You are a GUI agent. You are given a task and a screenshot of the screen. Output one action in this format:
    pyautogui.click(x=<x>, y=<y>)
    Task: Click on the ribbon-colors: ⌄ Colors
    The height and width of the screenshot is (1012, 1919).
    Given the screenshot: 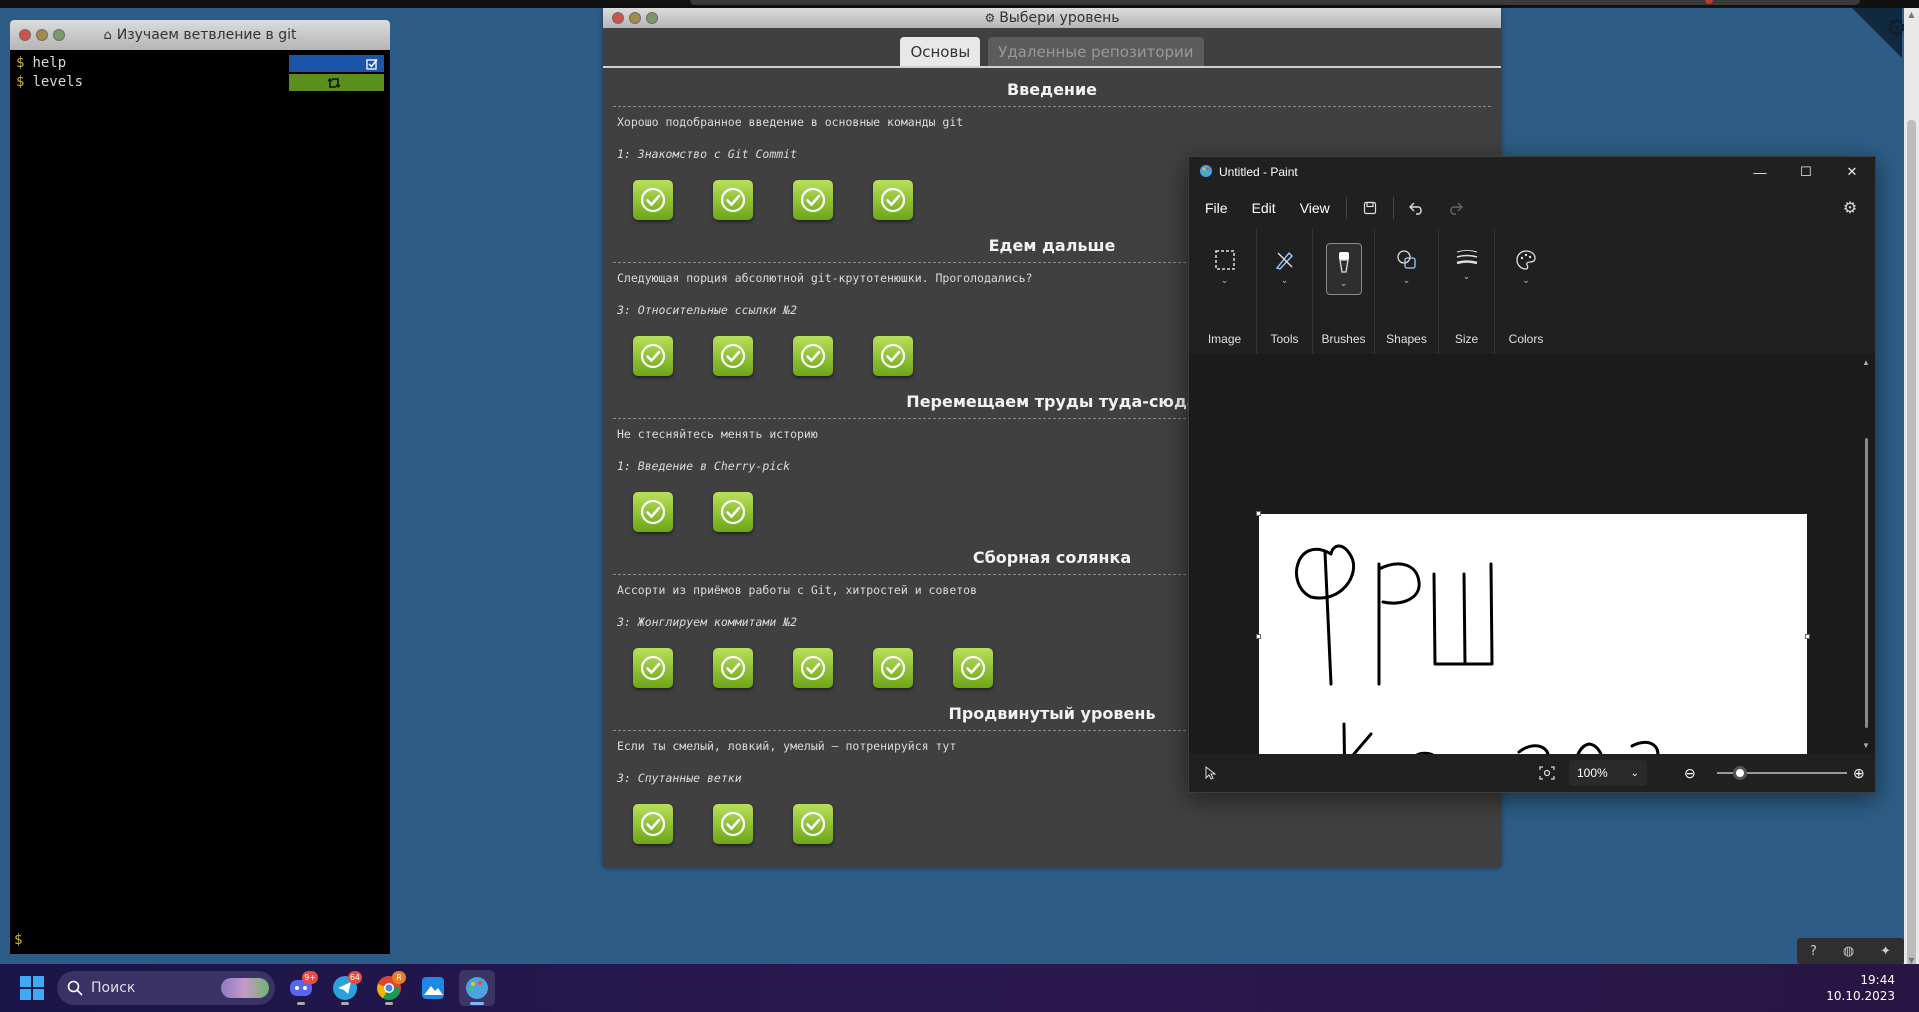 What is the action you would take?
    pyautogui.click(x=1526, y=291)
    